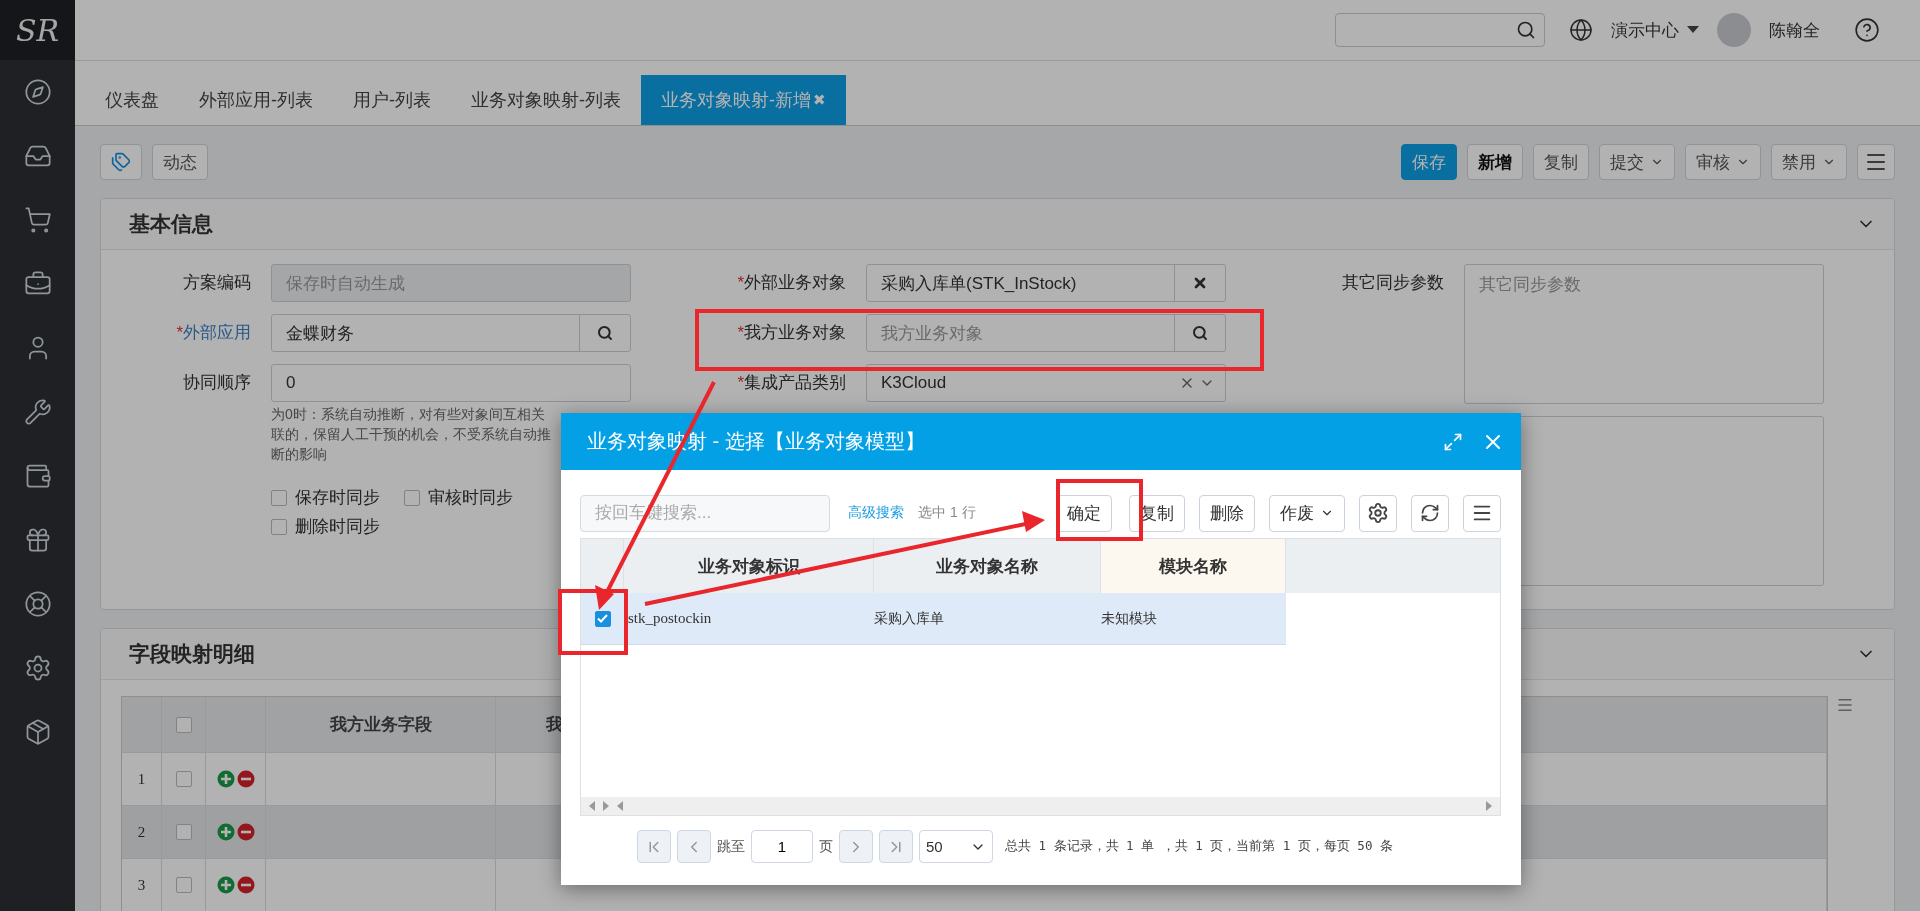  I want to click on hint-text: 为0时：系统自动推断，对有些对象间互相关联的，保留人工干预的机会，不受系统自动推断的影响, so click(411, 434).